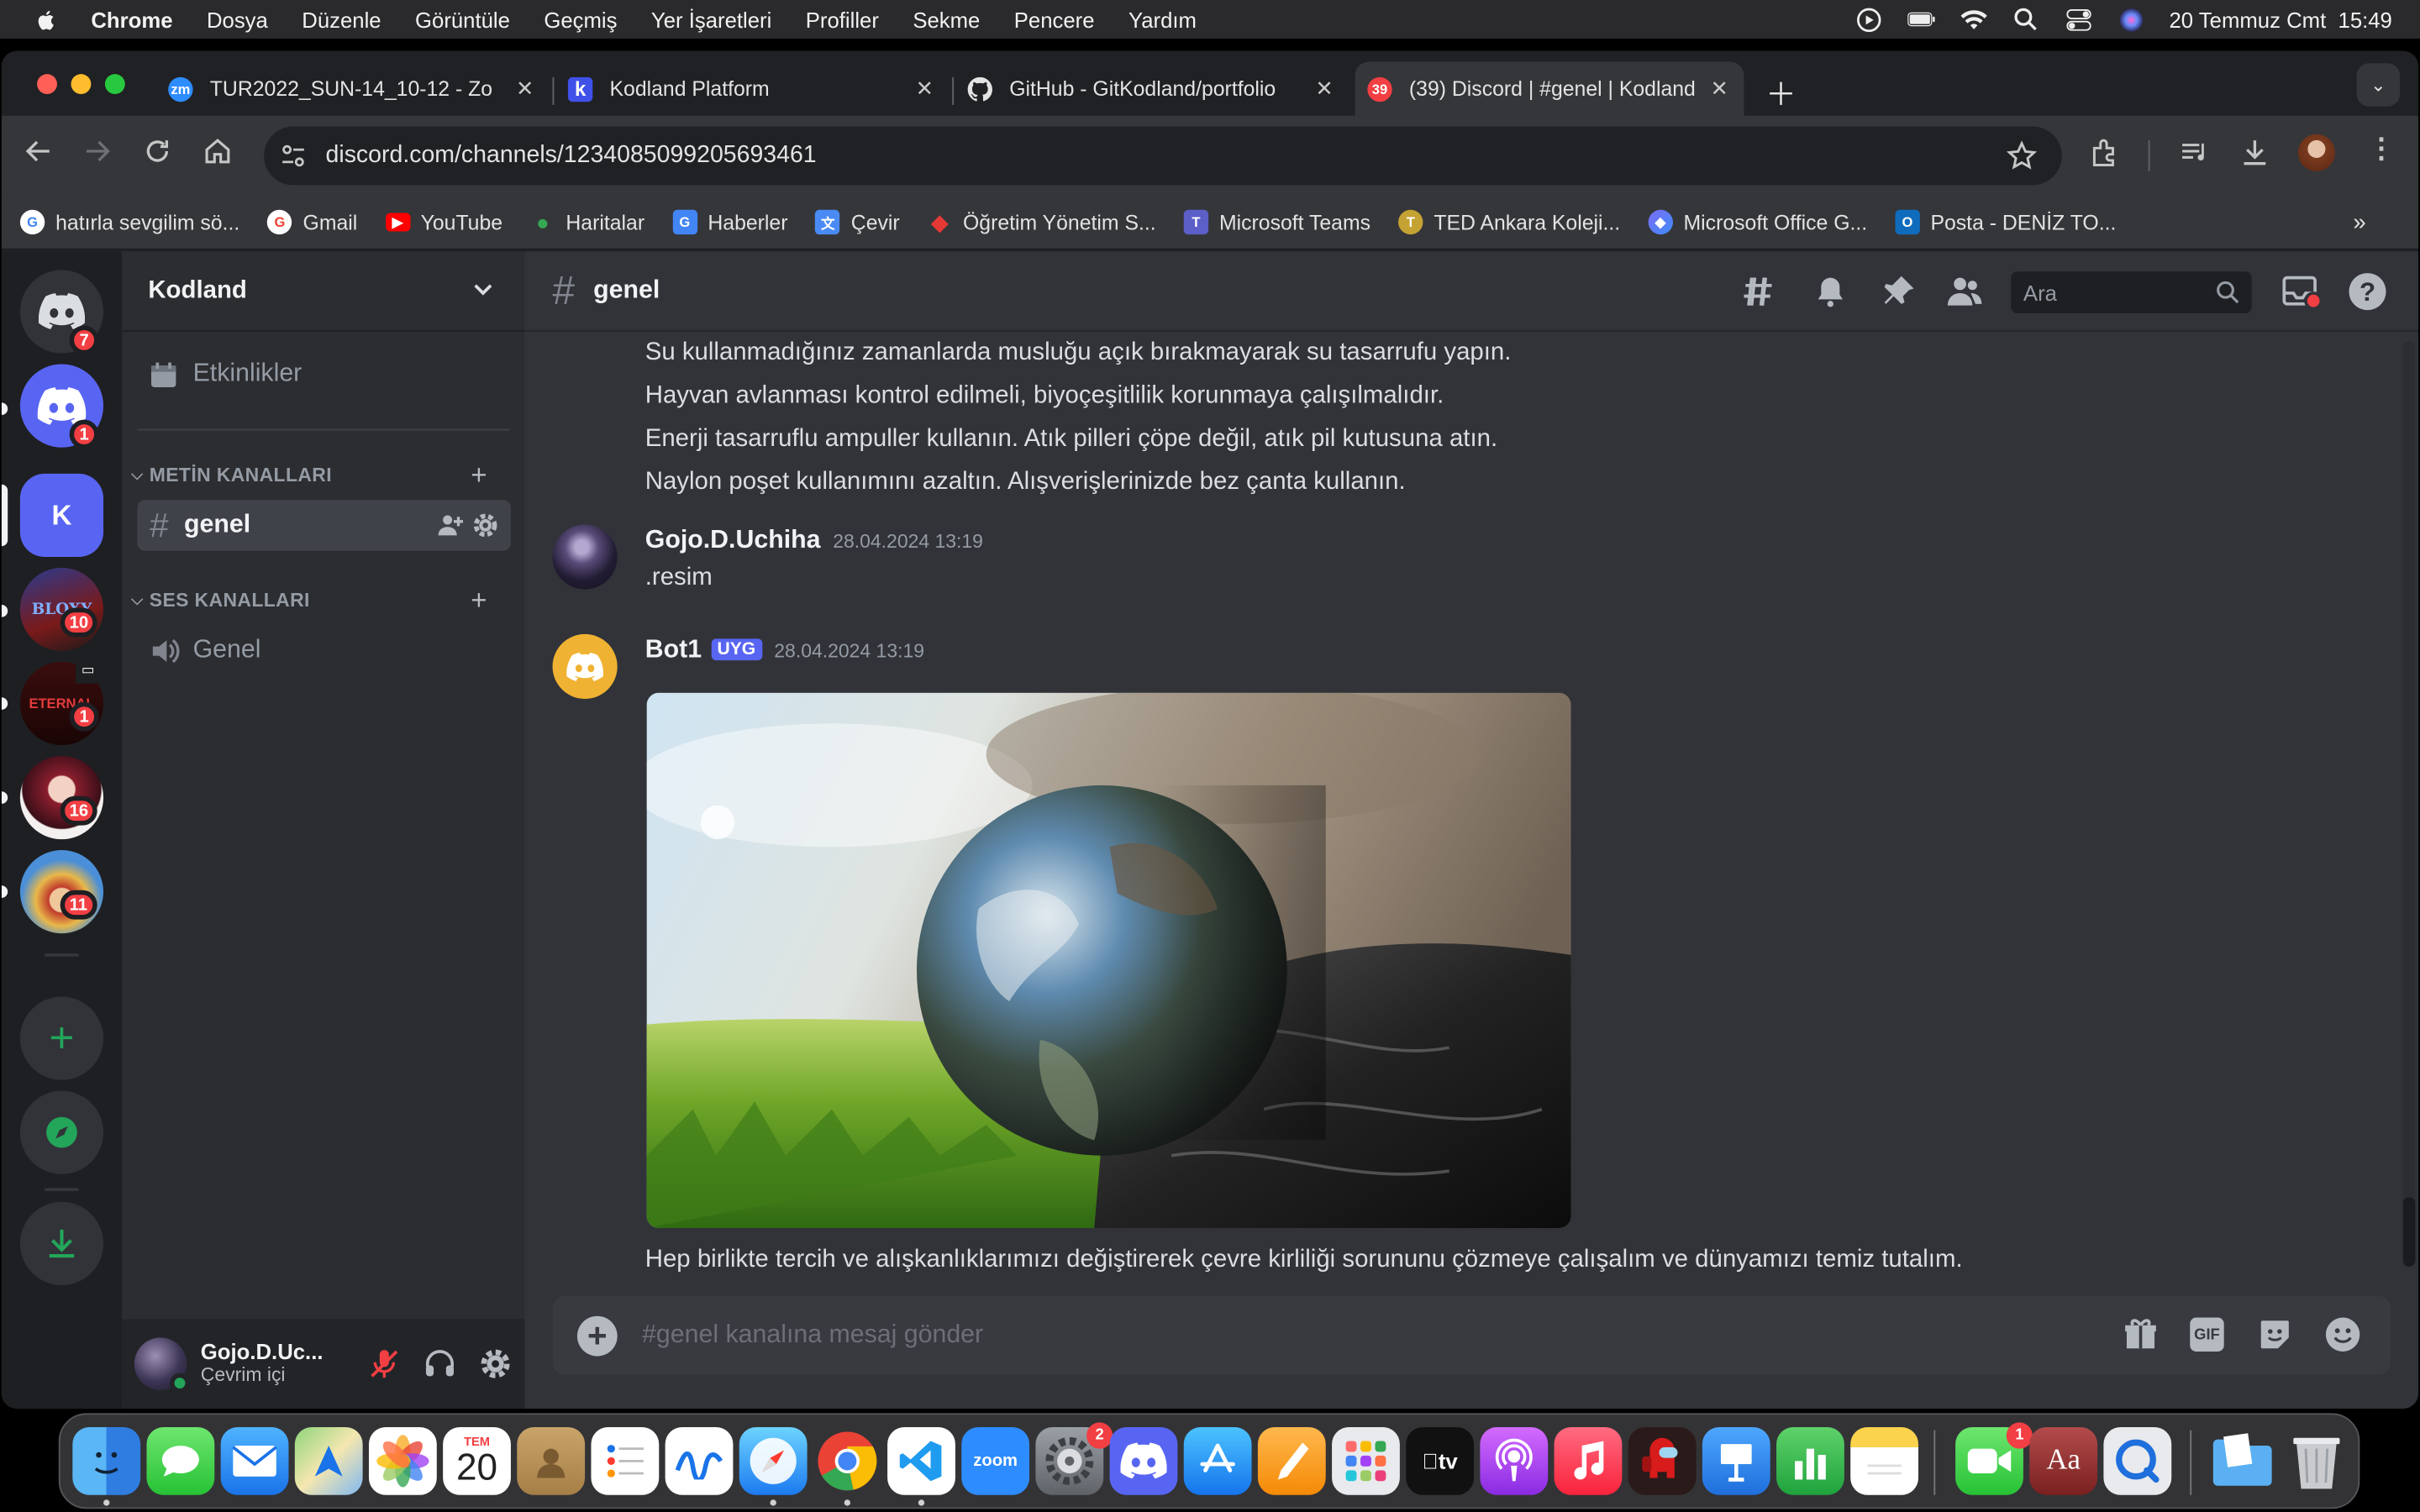 The image size is (2420, 1512). Describe the element at coordinates (1471, 1335) in the screenshot. I see `message-composer: + #genel kanalına mesaj gönder GIF` at that location.